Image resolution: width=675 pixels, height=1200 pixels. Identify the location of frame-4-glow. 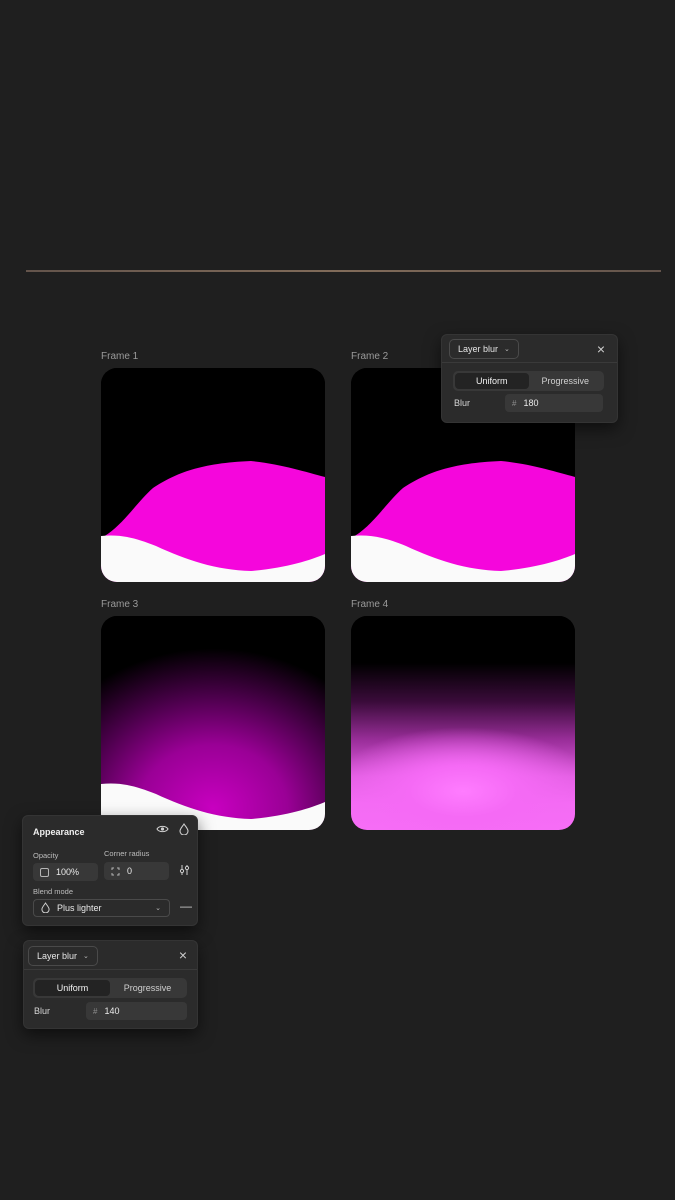
(463, 723).